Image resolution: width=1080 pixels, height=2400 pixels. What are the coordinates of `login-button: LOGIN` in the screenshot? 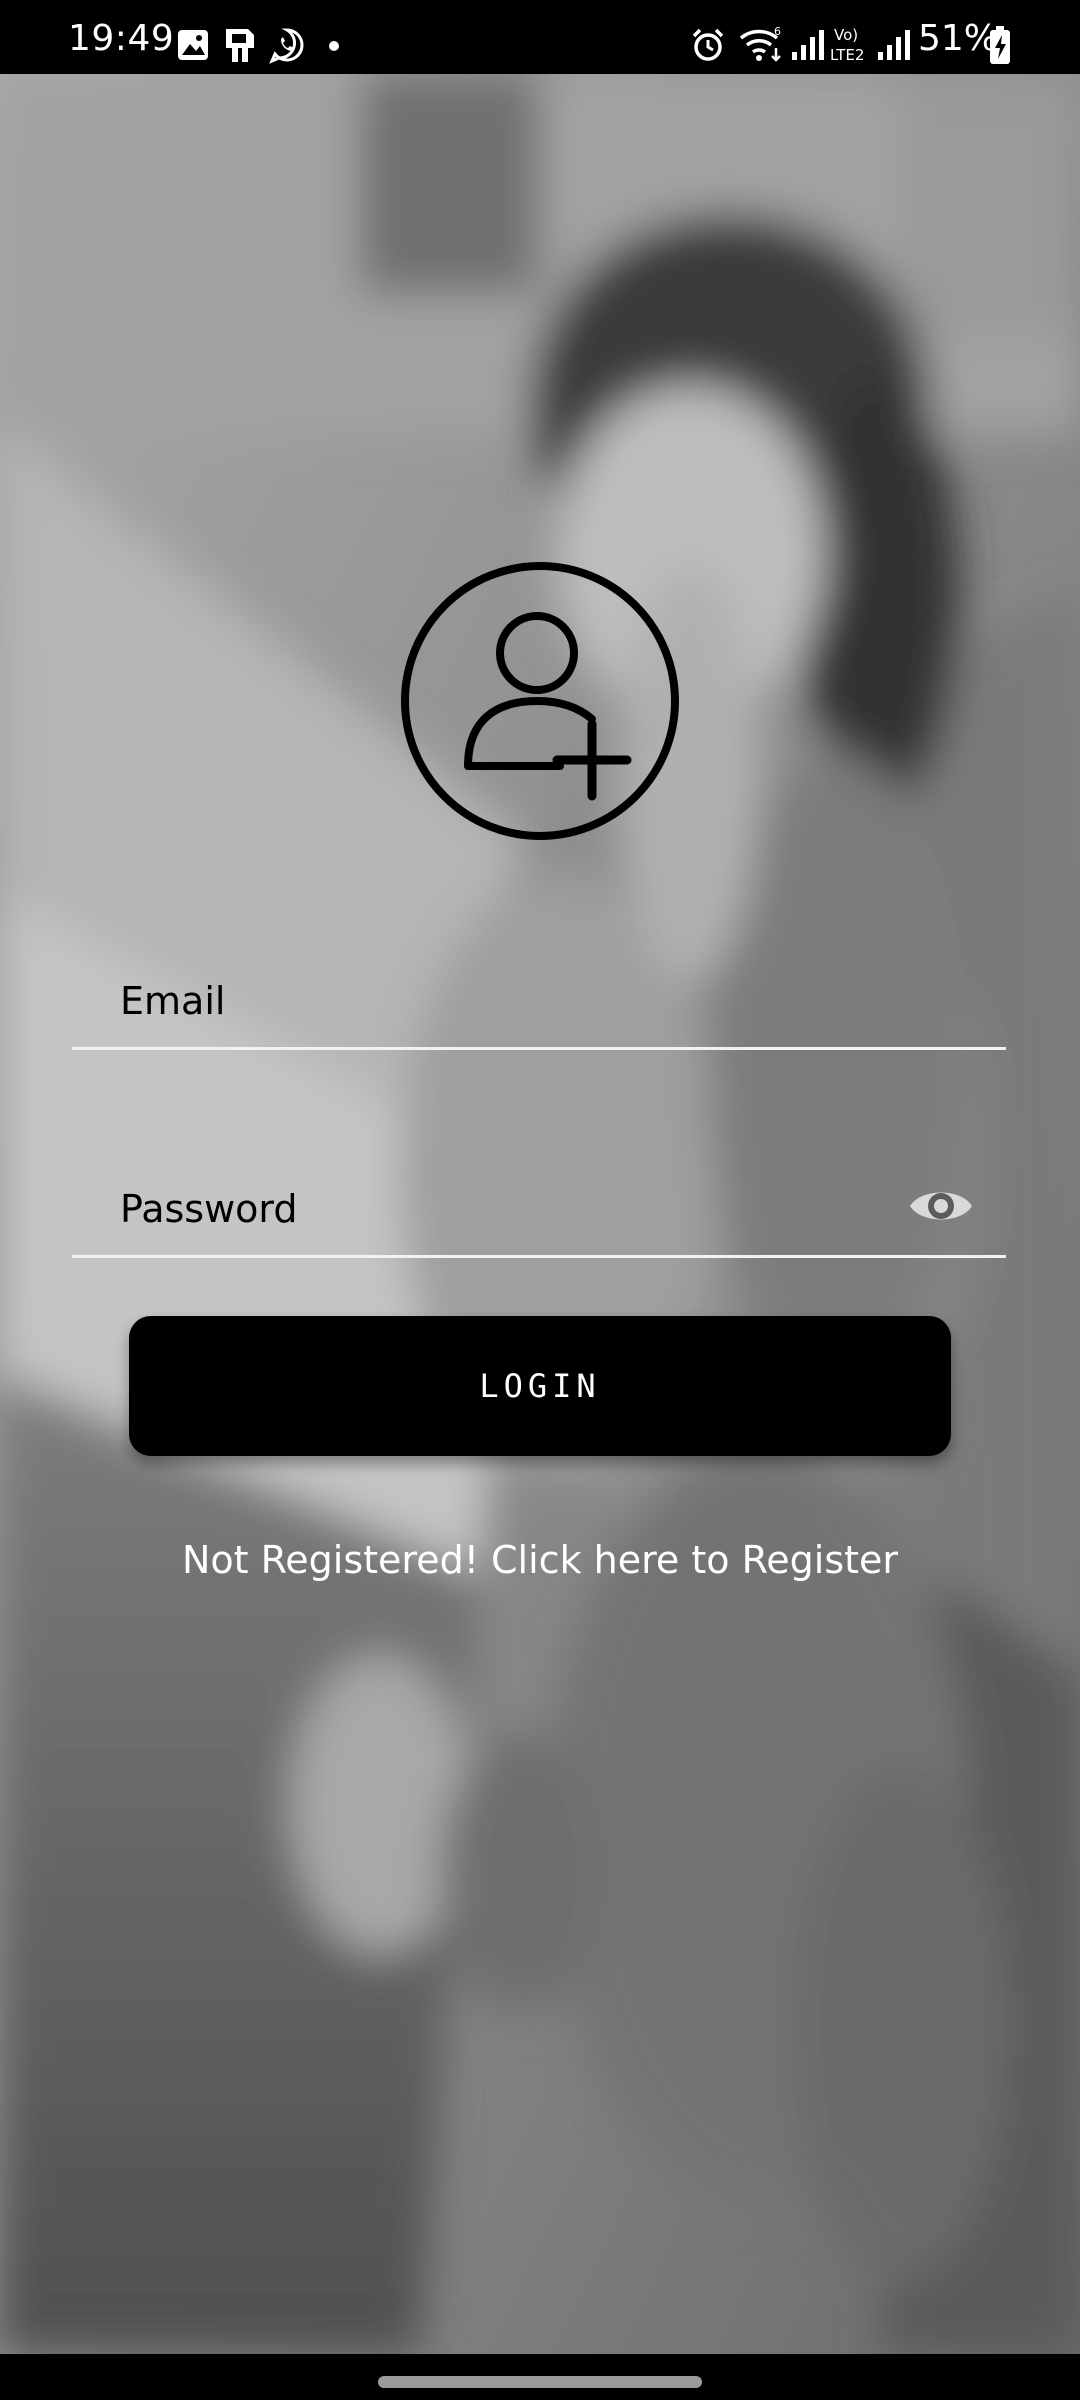 It's located at (540, 1386).